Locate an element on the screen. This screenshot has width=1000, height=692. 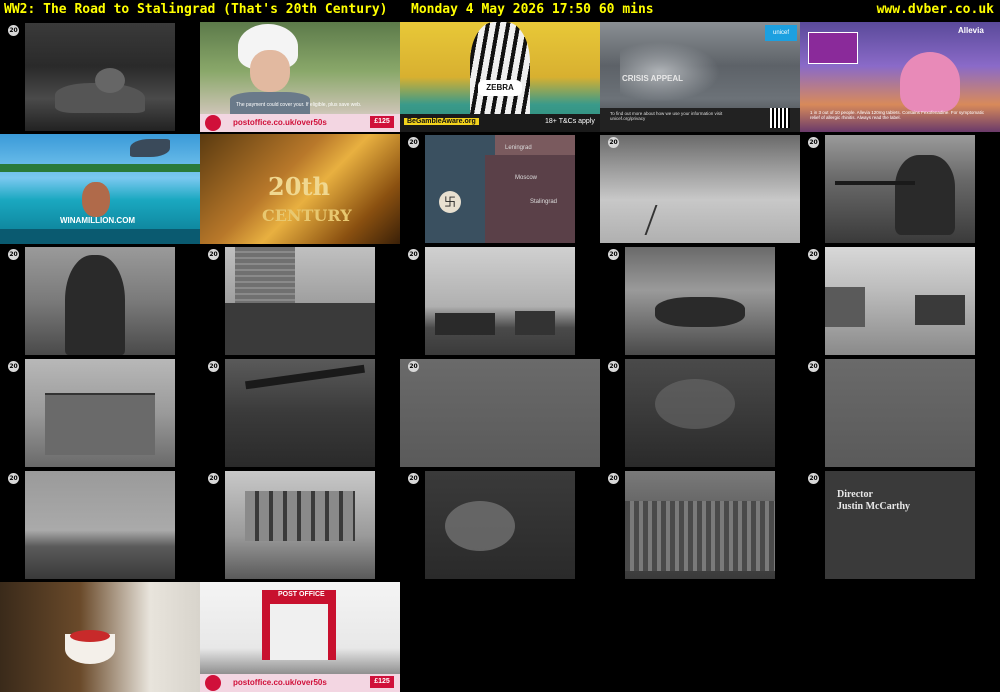
thumbnail-12: 20 is located at coordinates (300, 301).